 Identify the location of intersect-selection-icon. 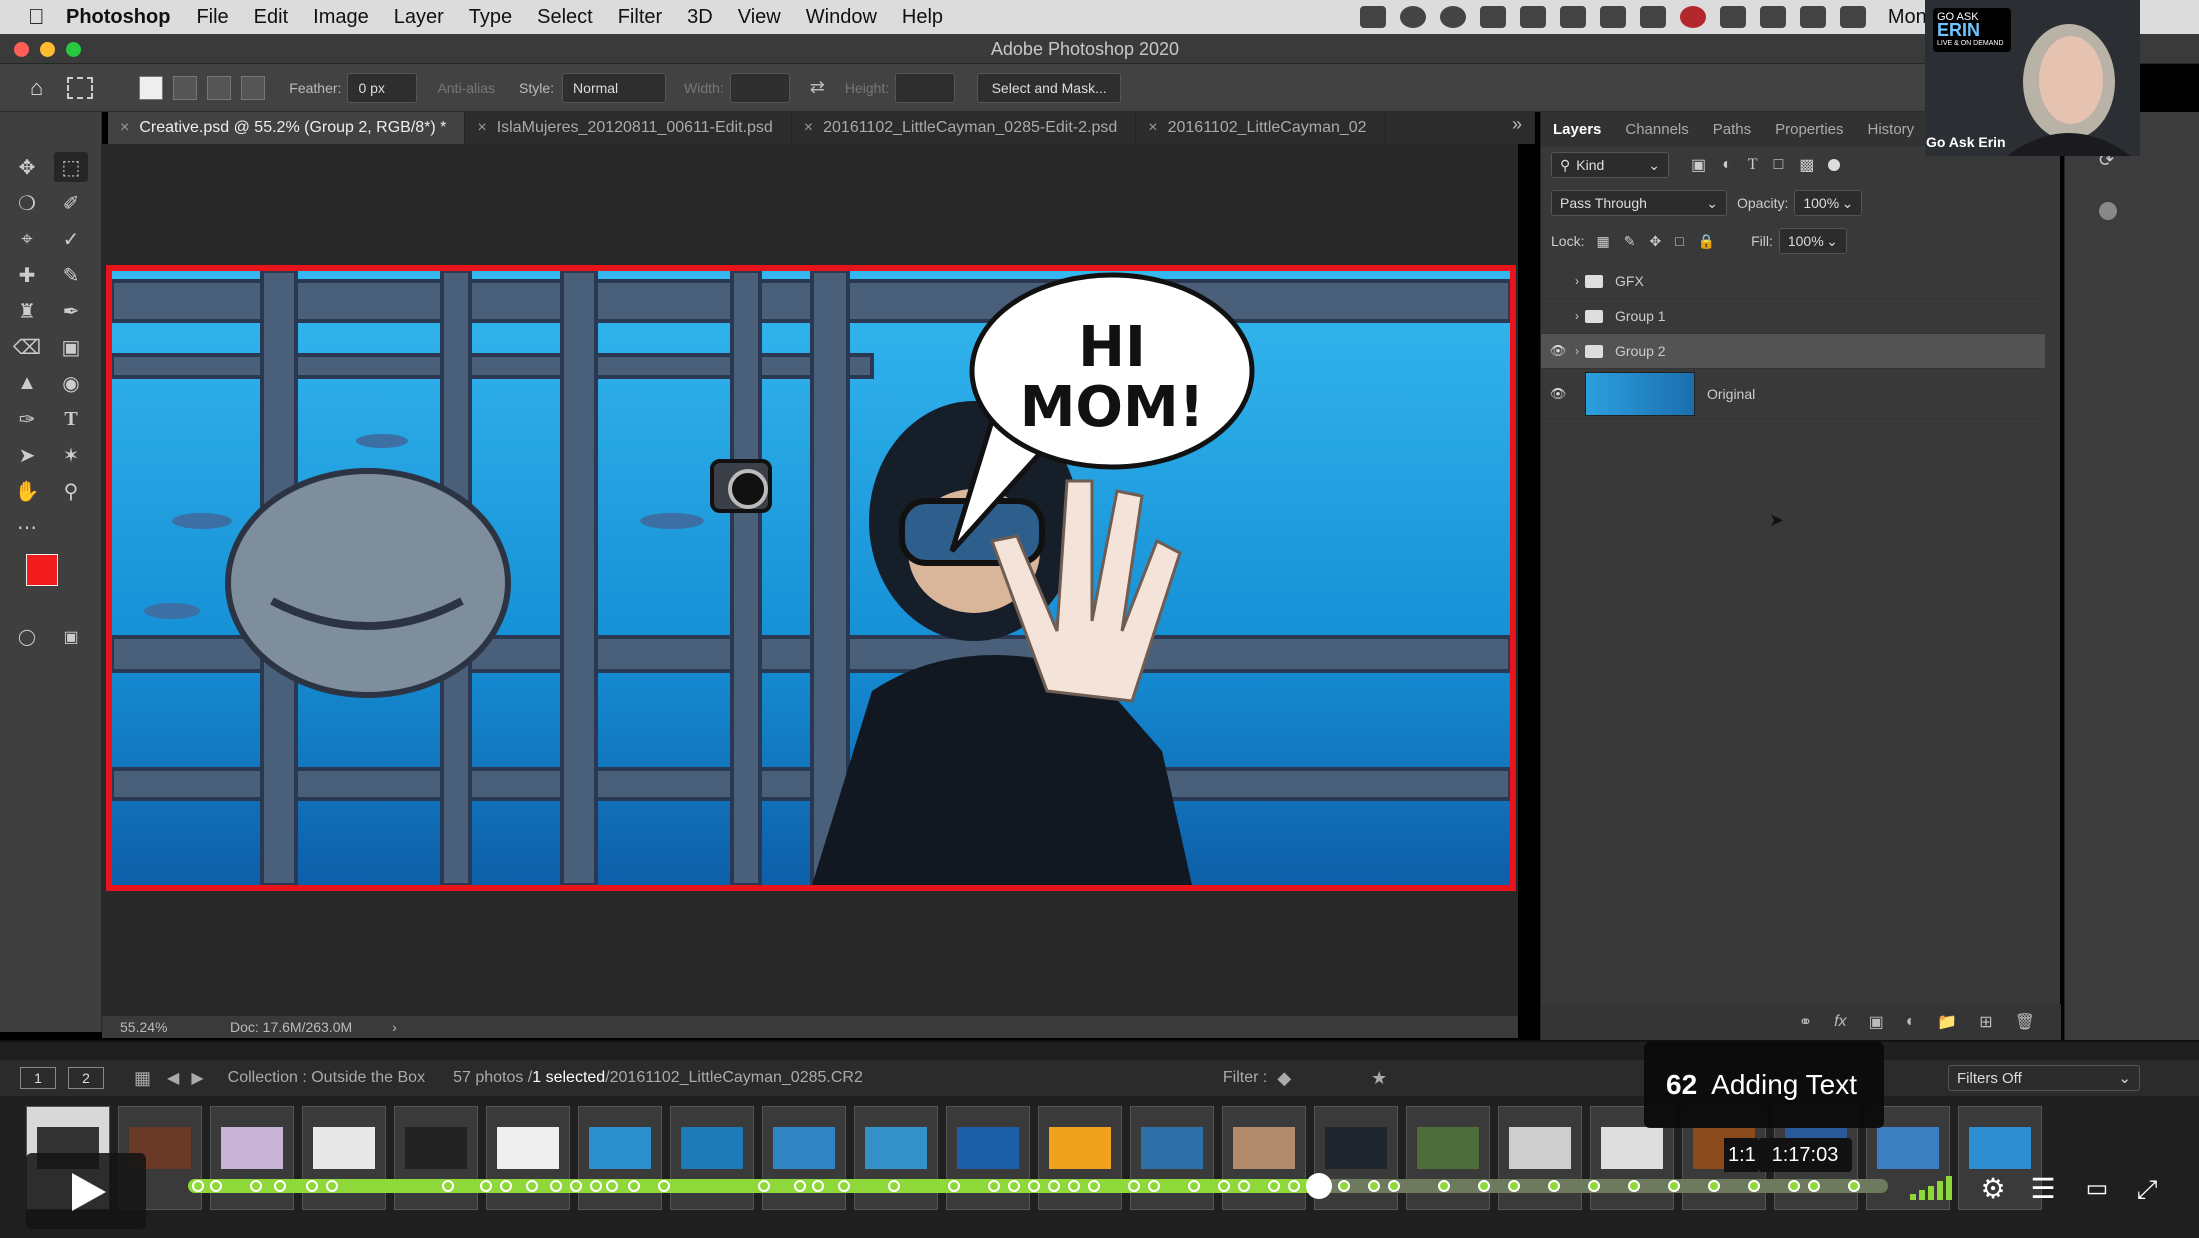
(253, 87).